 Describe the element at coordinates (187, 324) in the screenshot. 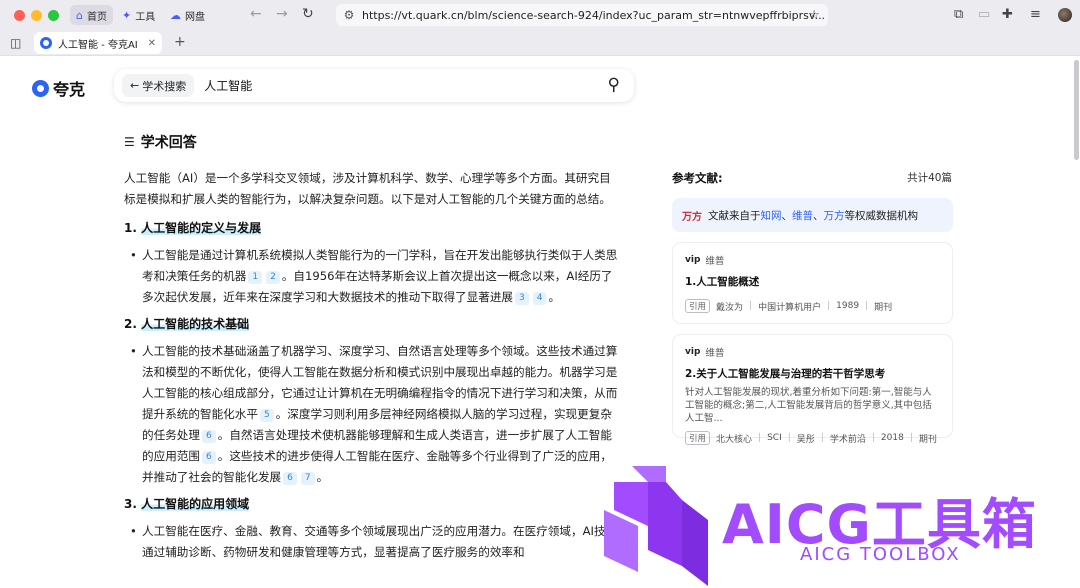

I see `section-heading: 2. 人工智能的技术基础` at that location.